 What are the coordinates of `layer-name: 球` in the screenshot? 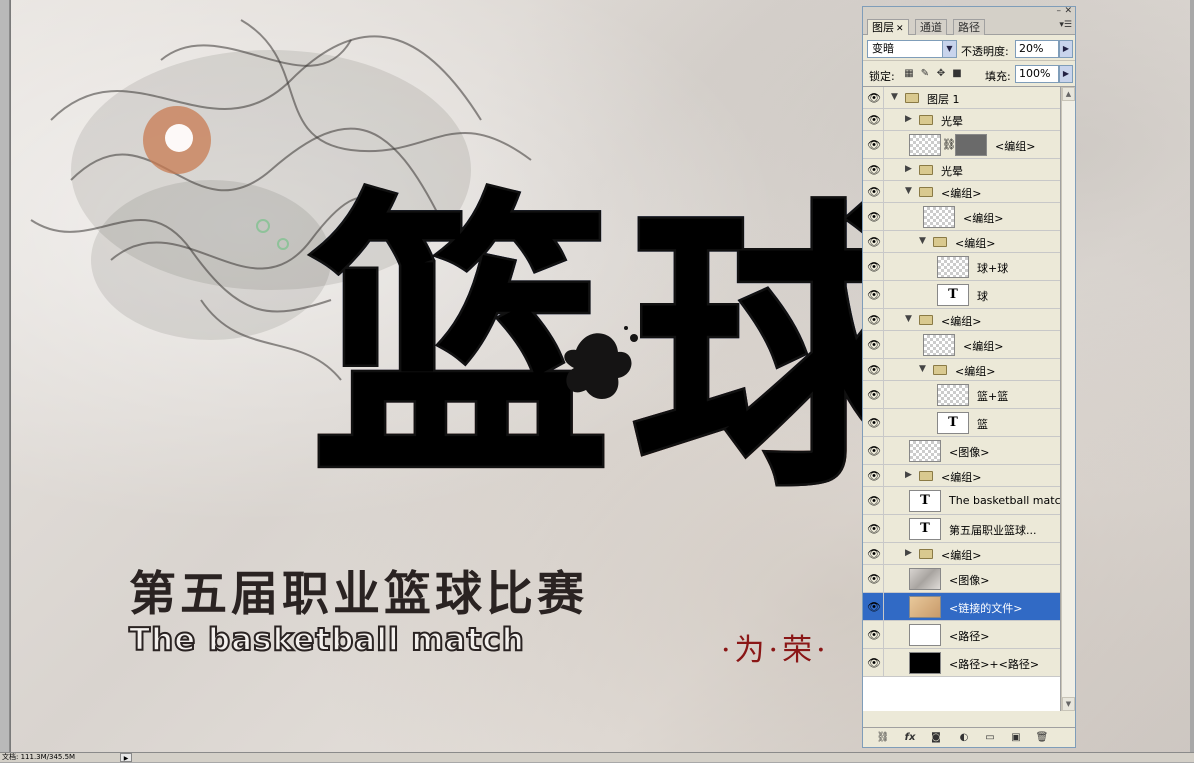 It's located at (982, 296).